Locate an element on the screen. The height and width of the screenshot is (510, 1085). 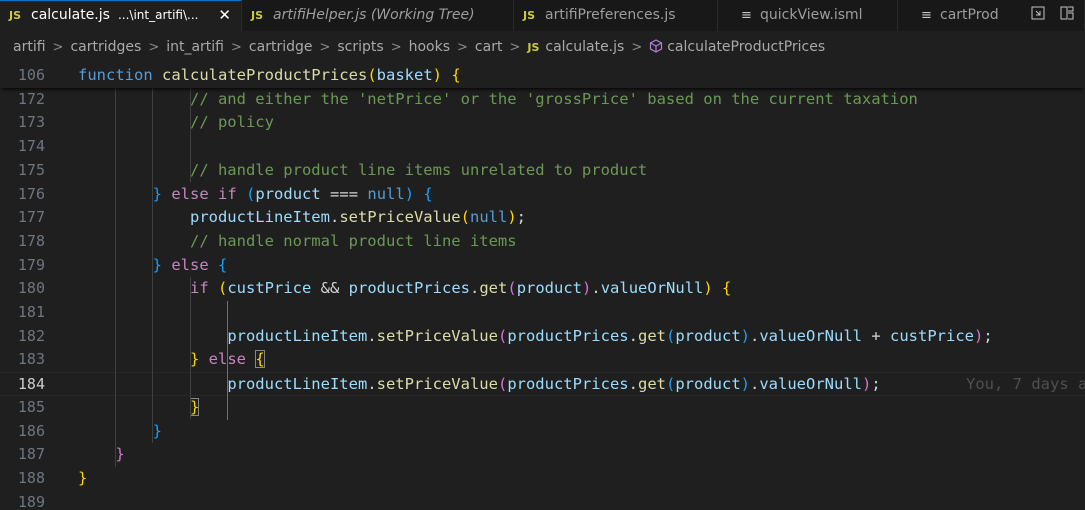
breadcrumb-symbol: calculateProductPrices is located at coordinates (746, 47).